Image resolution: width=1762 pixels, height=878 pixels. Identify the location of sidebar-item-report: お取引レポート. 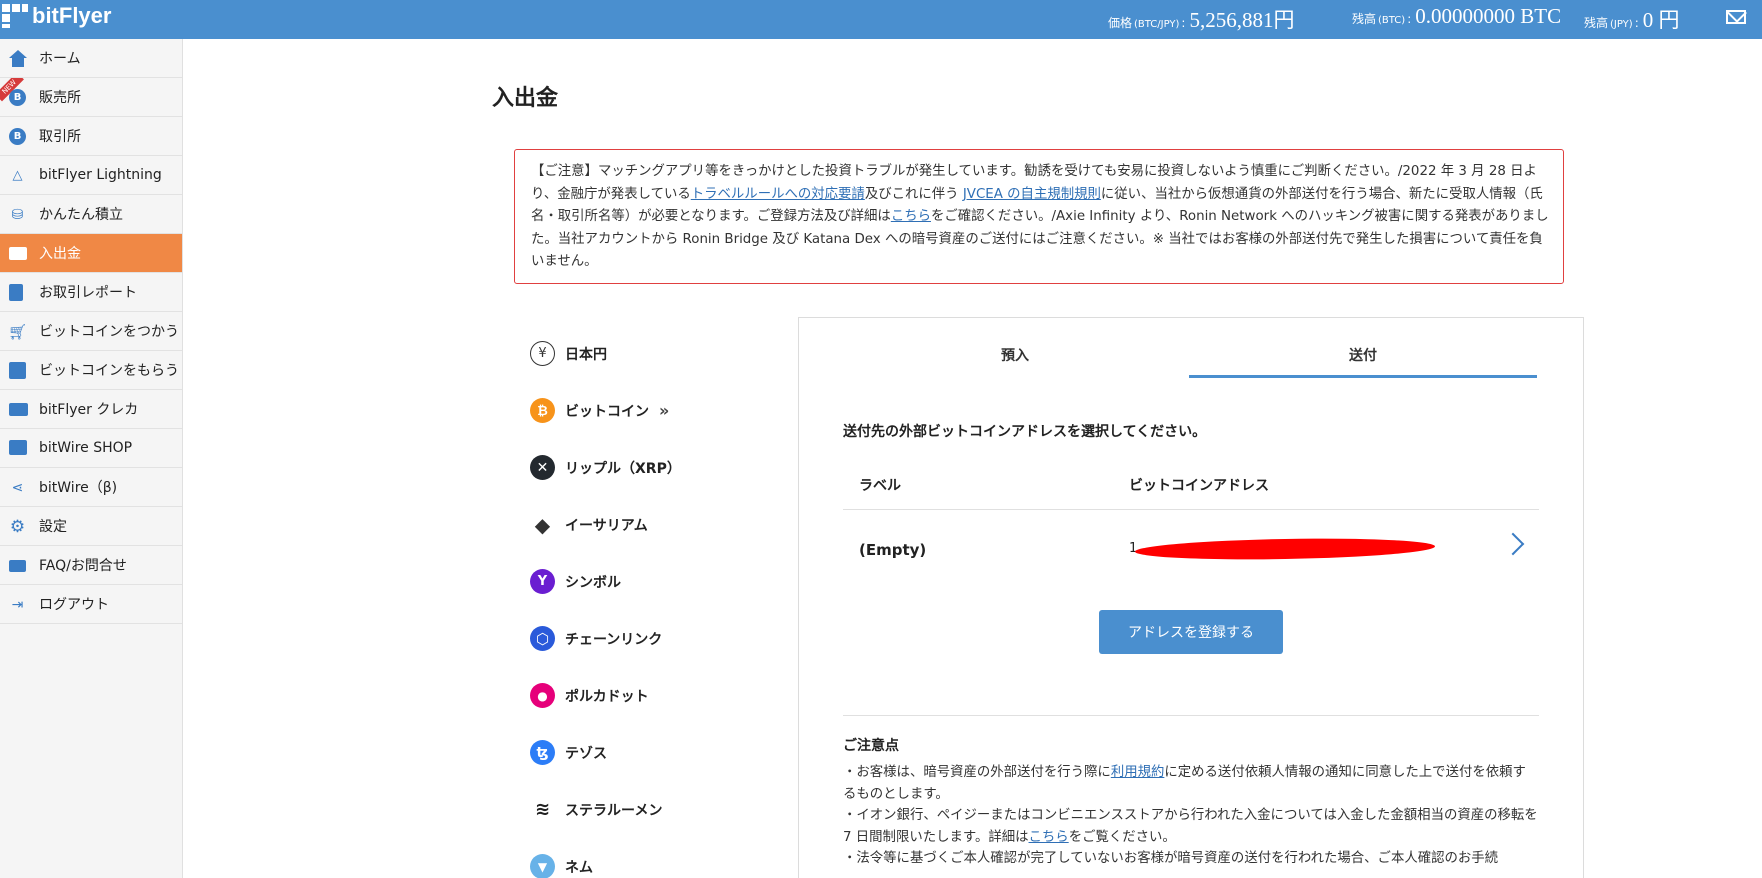
(91, 292).